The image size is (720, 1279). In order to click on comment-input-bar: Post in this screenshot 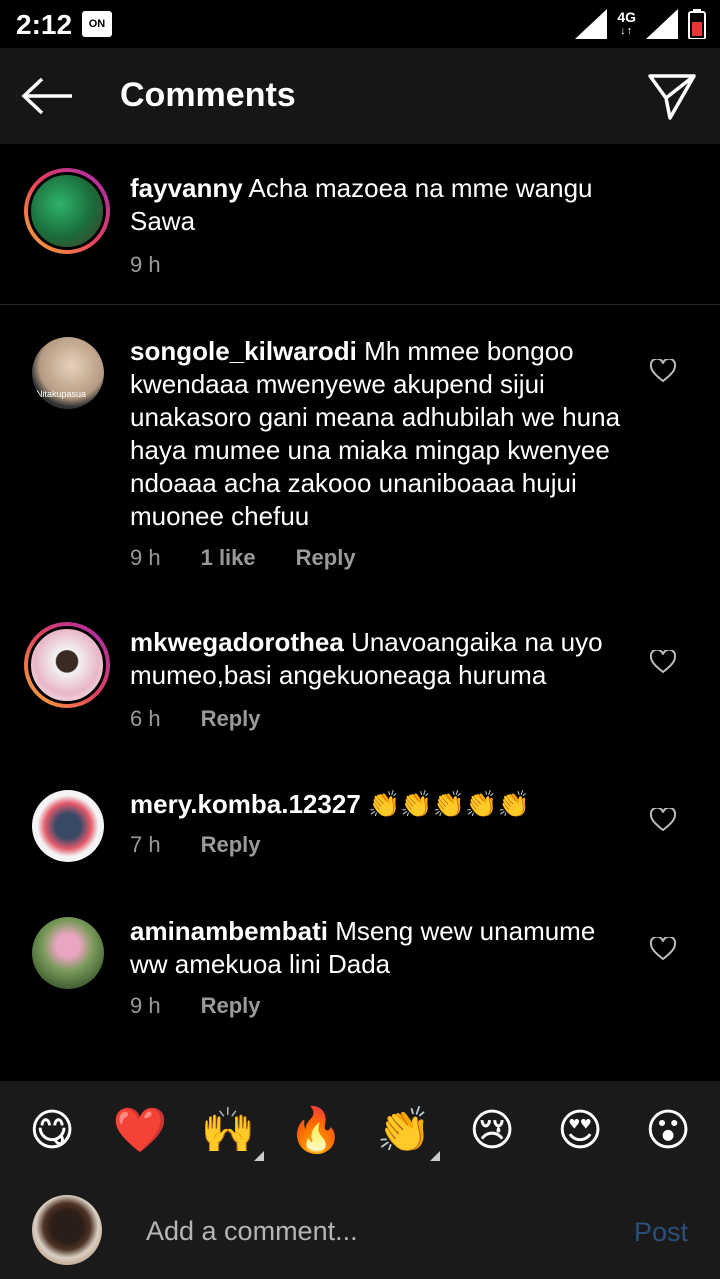, I will do `click(360, 1230)`.